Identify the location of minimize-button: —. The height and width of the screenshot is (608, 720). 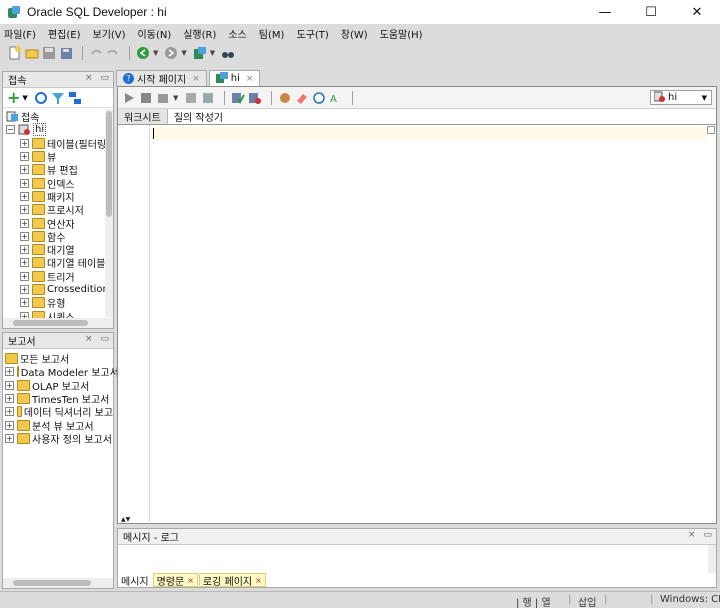
(605, 12).